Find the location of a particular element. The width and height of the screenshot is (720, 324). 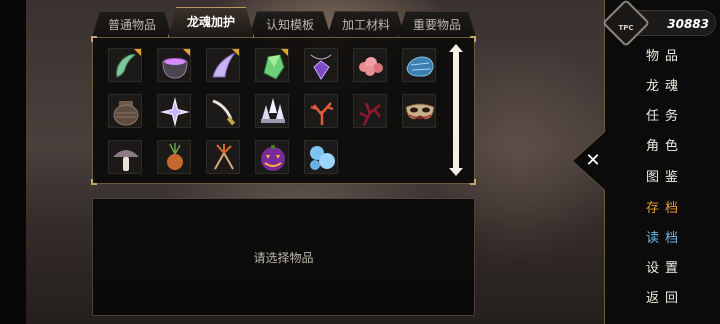

red-coral-branch-icon is located at coordinates (322, 113).